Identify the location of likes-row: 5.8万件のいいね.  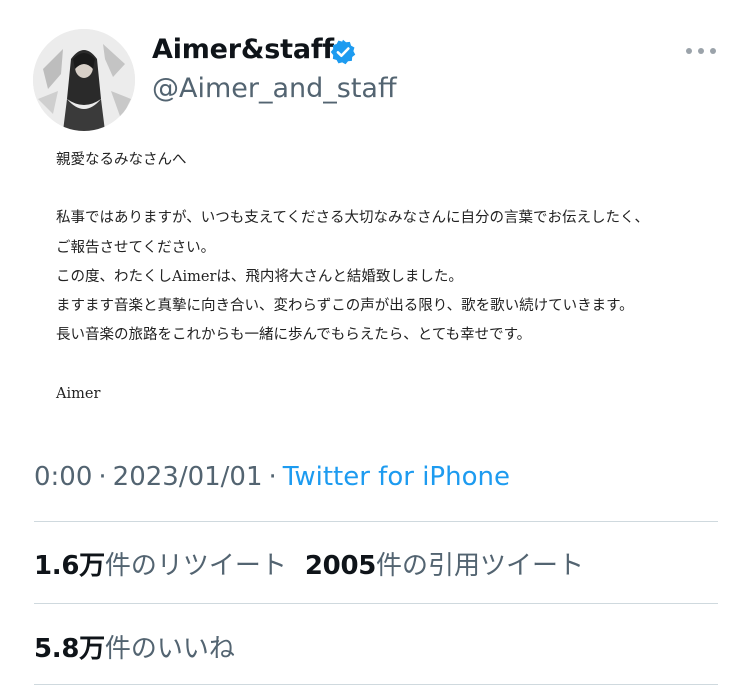
(134, 646).